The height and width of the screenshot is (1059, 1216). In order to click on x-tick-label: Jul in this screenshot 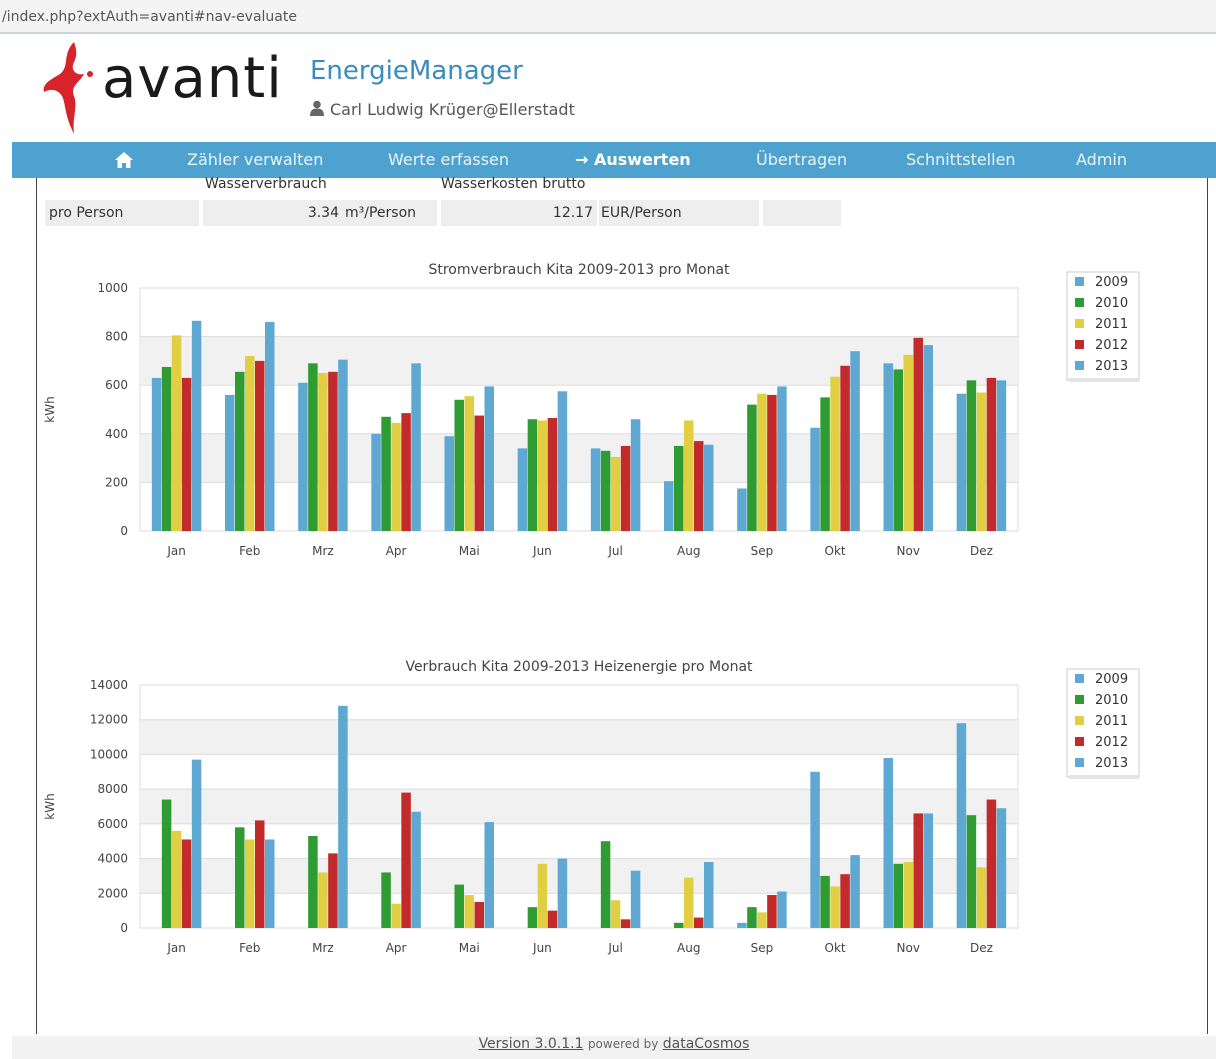, I will do `click(614, 948)`.